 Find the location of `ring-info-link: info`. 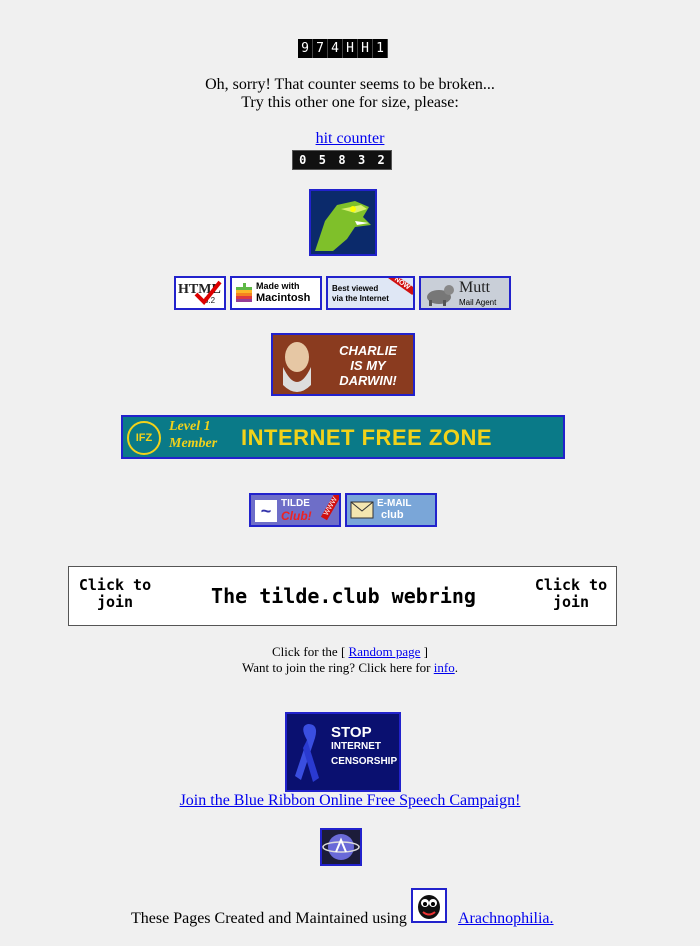

ring-info-link: info is located at coordinates (444, 667).